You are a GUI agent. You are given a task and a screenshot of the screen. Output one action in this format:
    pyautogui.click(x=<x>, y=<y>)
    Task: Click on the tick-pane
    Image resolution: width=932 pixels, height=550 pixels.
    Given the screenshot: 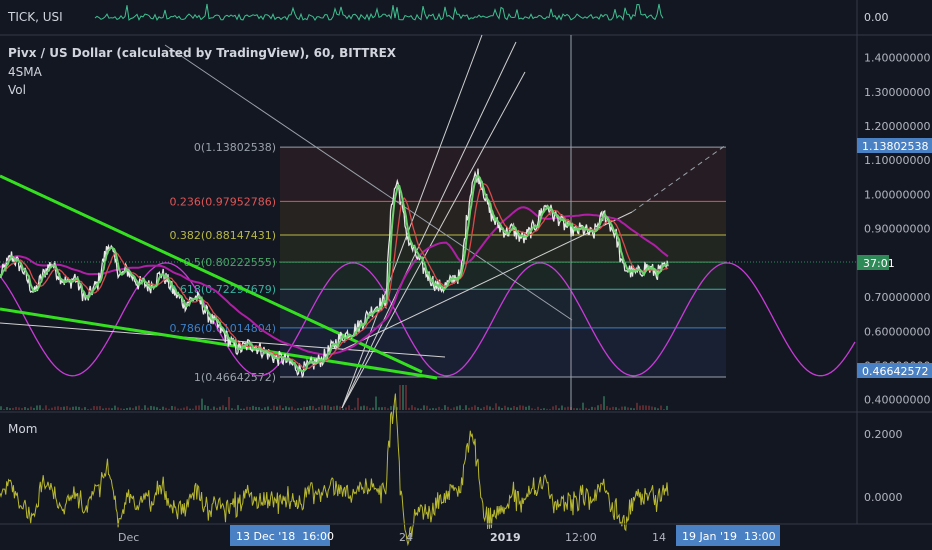 What is the action you would take?
    pyautogui.click(x=379, y=12)
    